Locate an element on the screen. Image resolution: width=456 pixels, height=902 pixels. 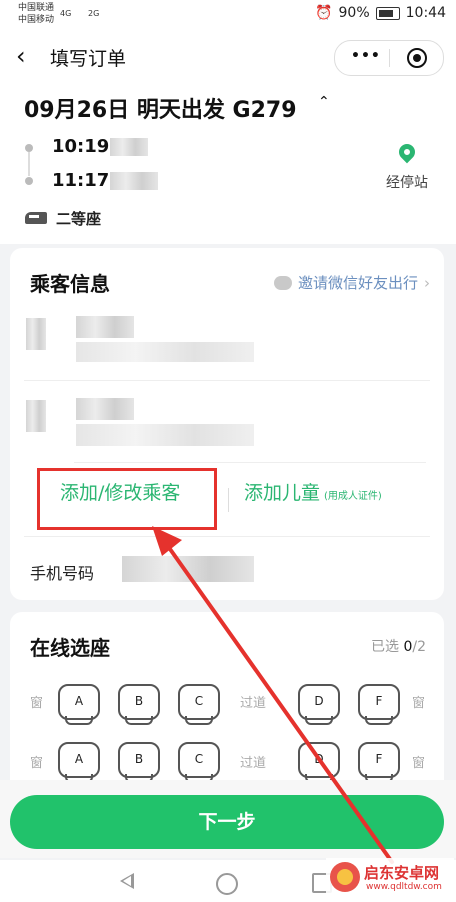
add-child-button: 添加儿童 (用成人证件) is located at coordinates (313, 491).